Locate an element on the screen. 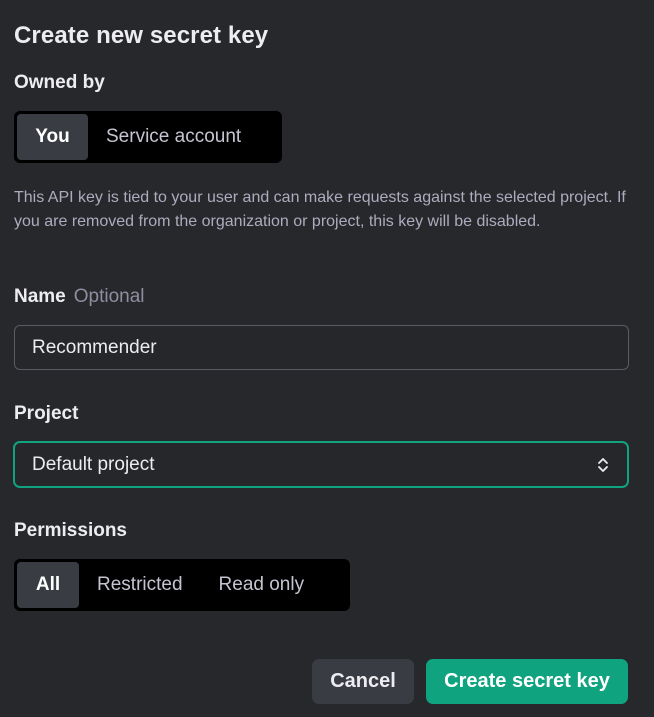  owned-by-option-service-account: Service account is located at coordinates (173, 137).